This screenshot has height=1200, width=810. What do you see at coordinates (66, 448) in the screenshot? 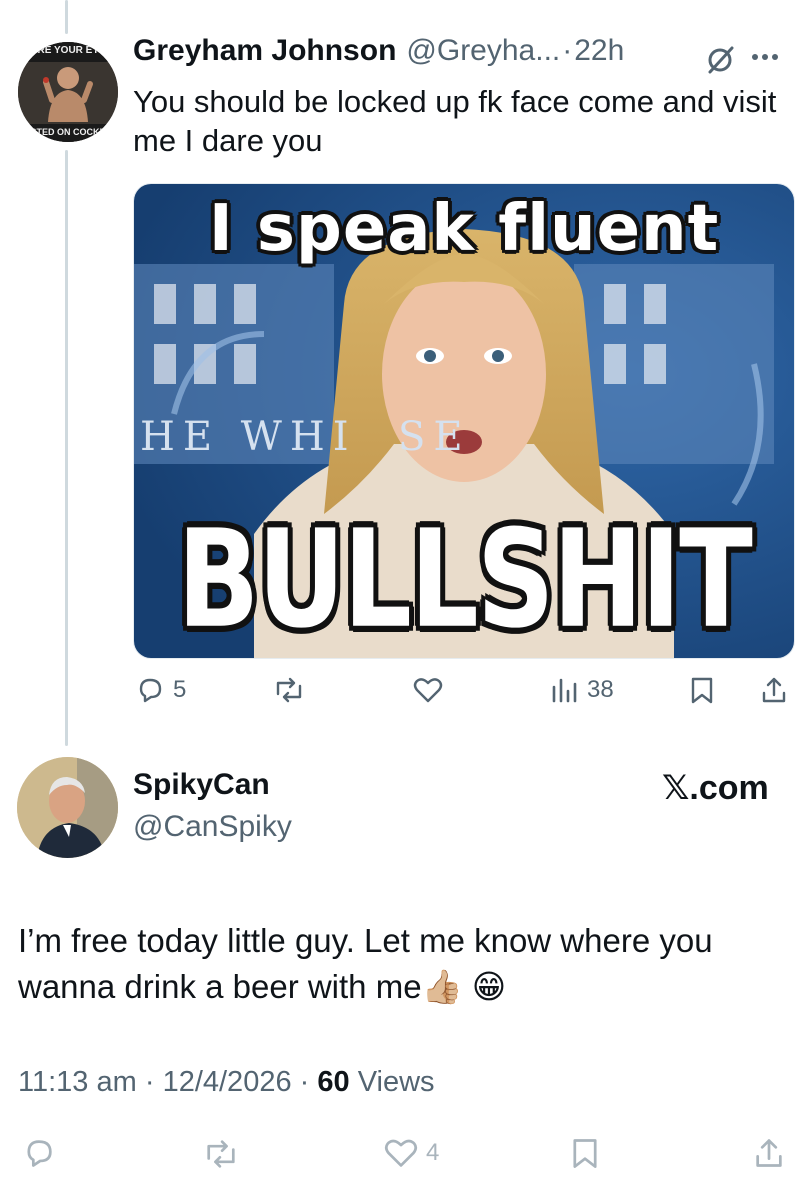
I see `thread-line-reply` at bounding box center [66, 448].